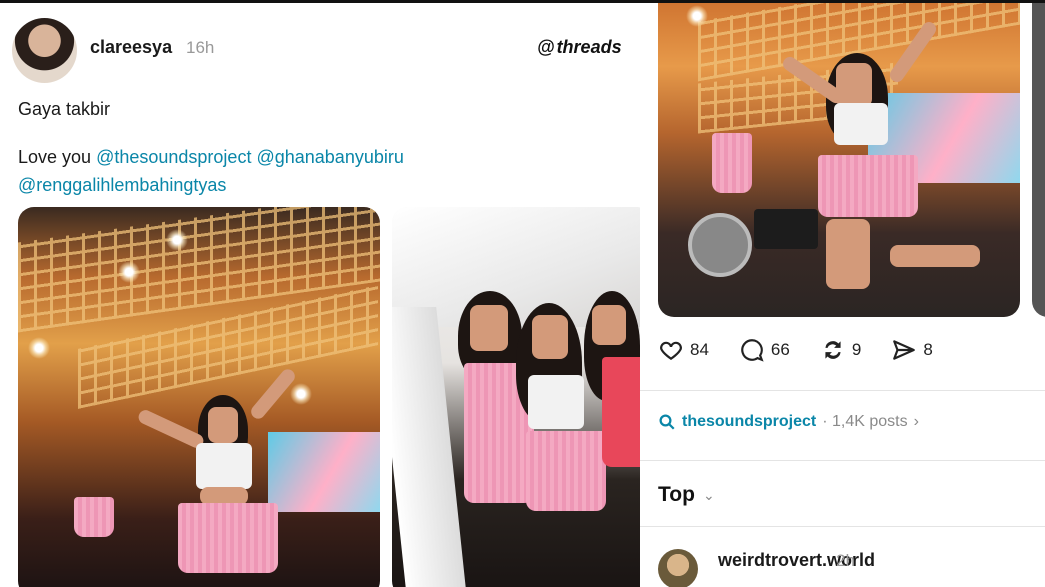 This screenshot has width=1045, height=587. I want to click on like-count: 84, so click(699, 349).